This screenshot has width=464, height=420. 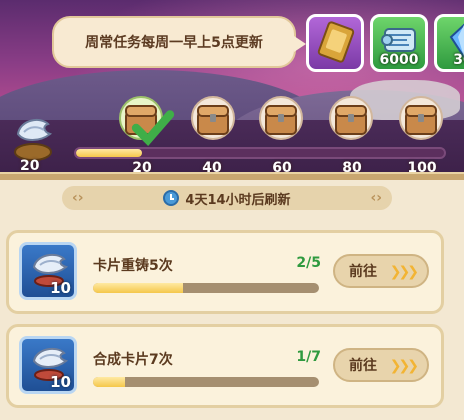 I want to click on refresh-timer-text: 4天14小时后刷新, so click(x=238, y=200).